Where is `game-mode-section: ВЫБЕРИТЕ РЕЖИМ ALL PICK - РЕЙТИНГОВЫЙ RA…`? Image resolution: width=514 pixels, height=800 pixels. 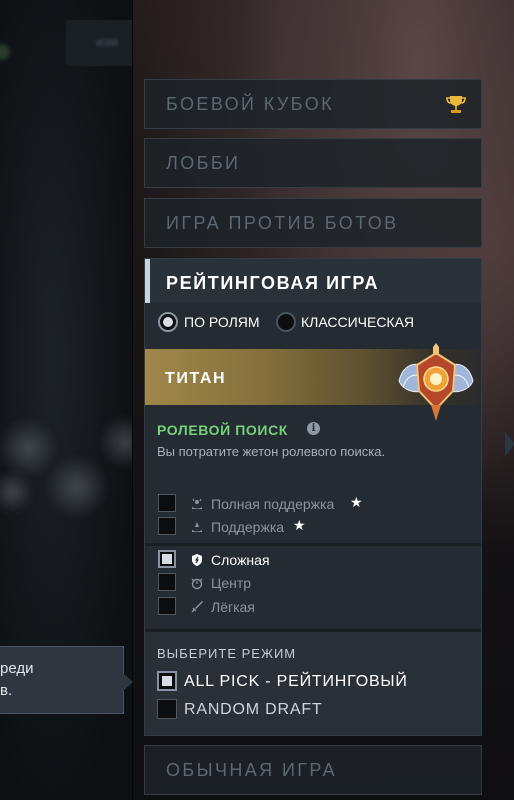
game-mode-section: ВЫБЕРИТЕ РЕЖИМ ALL PICK - РЕЙТИНГОВЫЙ RA… is located at coordinates (313, 683).